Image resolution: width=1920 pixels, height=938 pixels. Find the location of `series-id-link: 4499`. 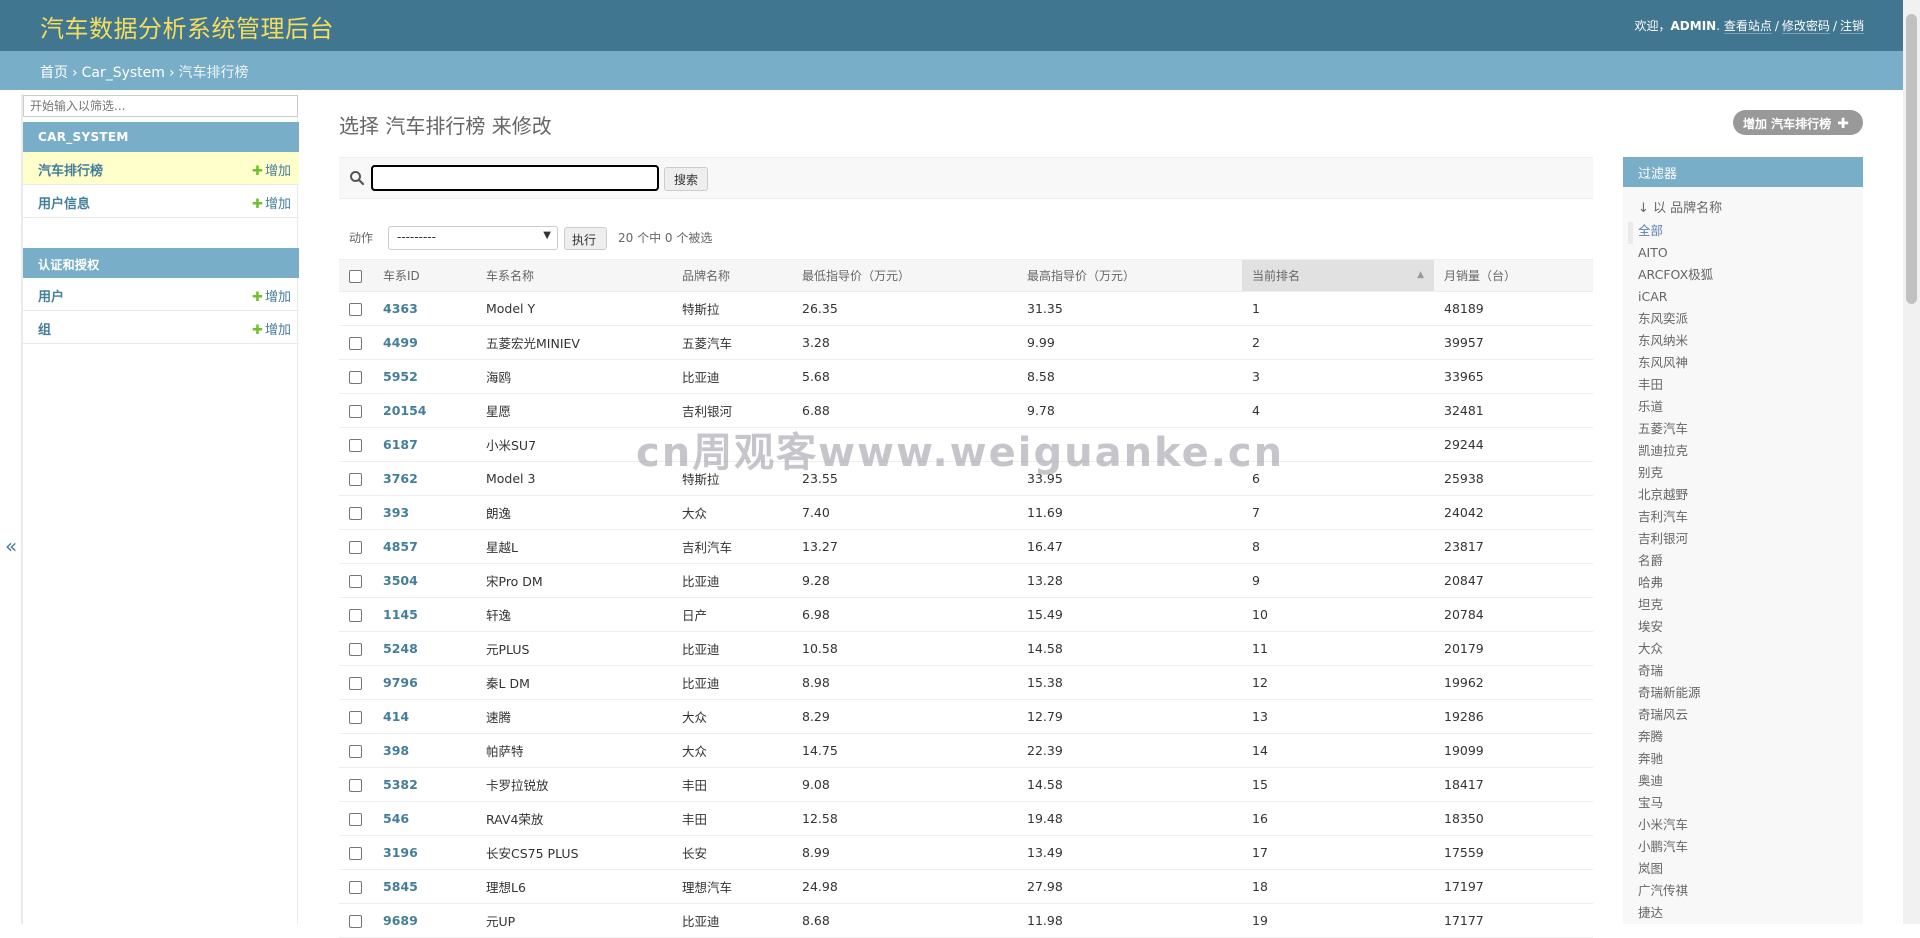

series-id-link: 4499 is located at coordinates (400, 342).